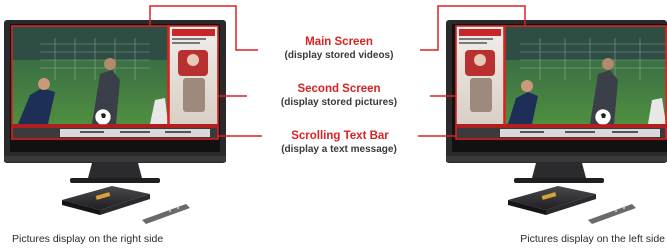 This screenshot has width=667, height=249. I want to click on tv-left-main-screen, so click(90, 75).